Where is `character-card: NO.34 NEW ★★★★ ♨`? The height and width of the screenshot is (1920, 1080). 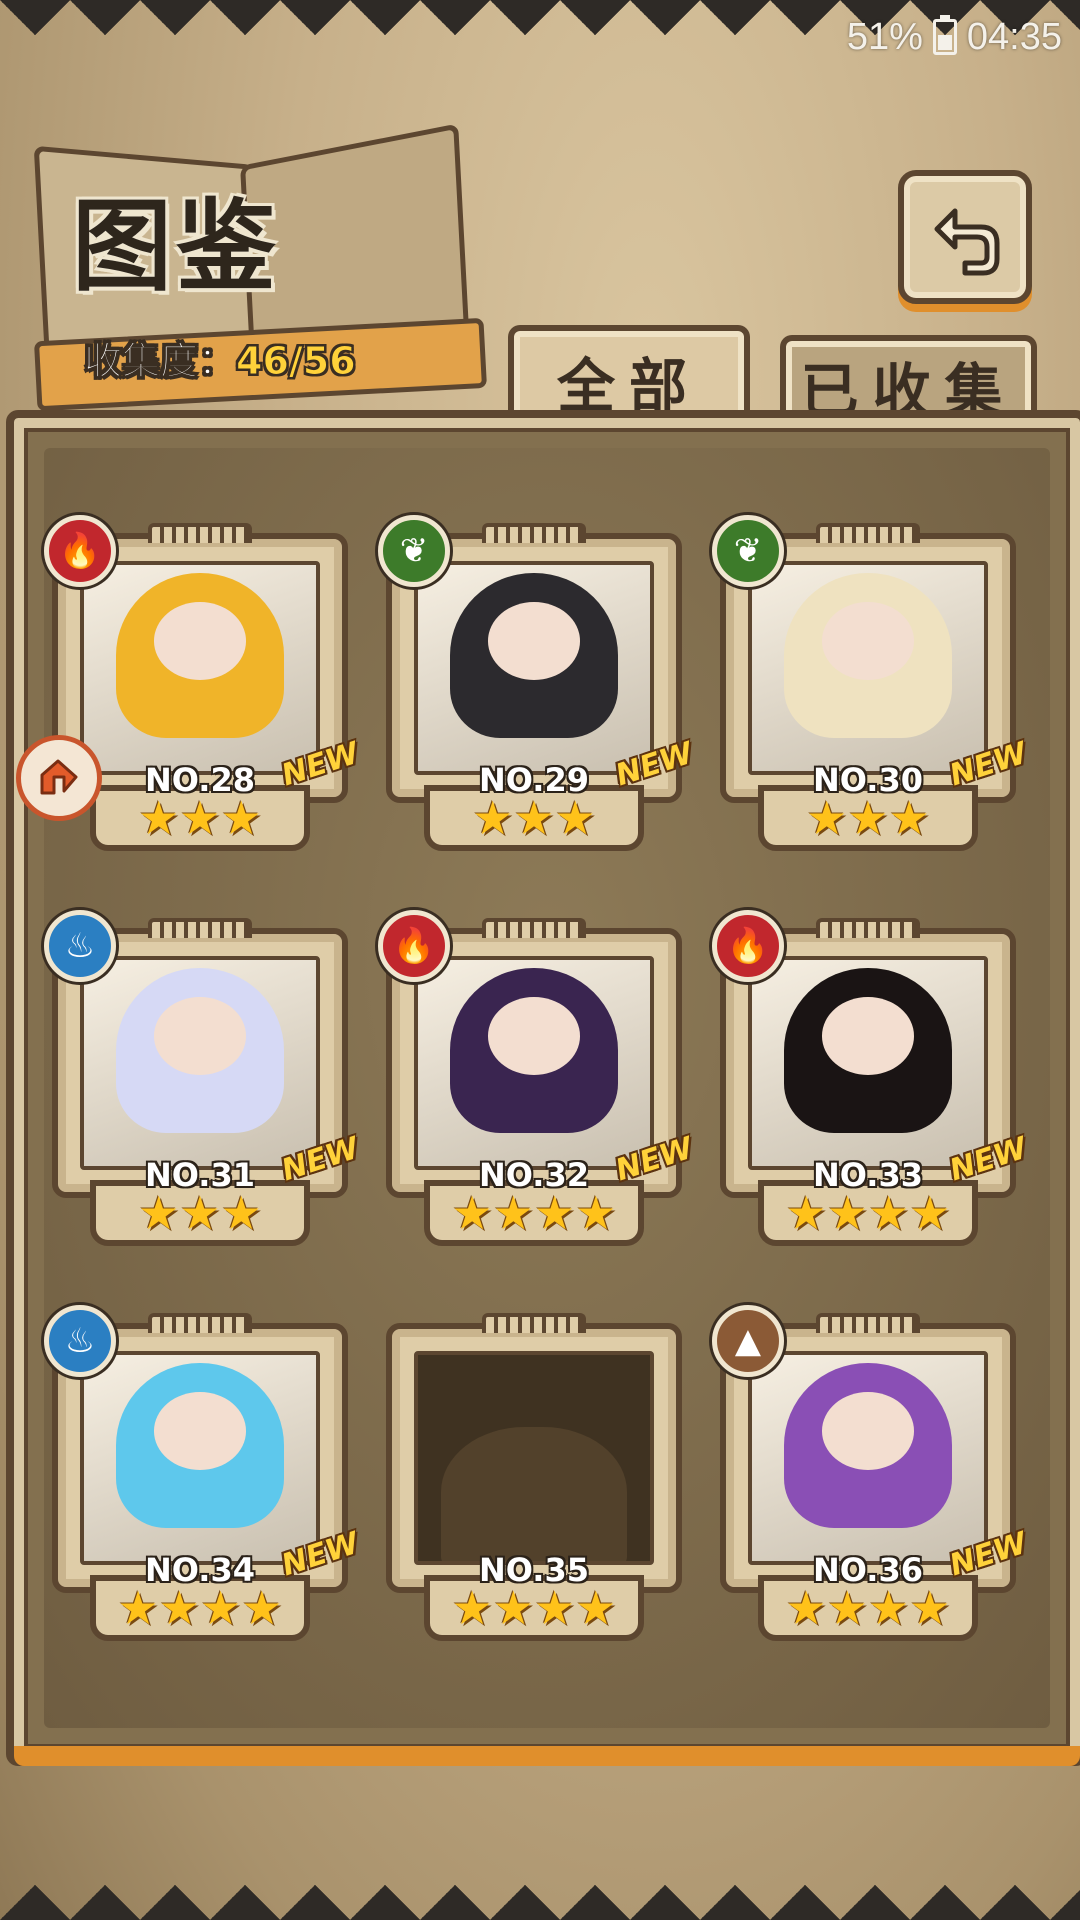 character-card: NO.34 NEW ★★★★ ♨ is located at coordinates (203, 1475).